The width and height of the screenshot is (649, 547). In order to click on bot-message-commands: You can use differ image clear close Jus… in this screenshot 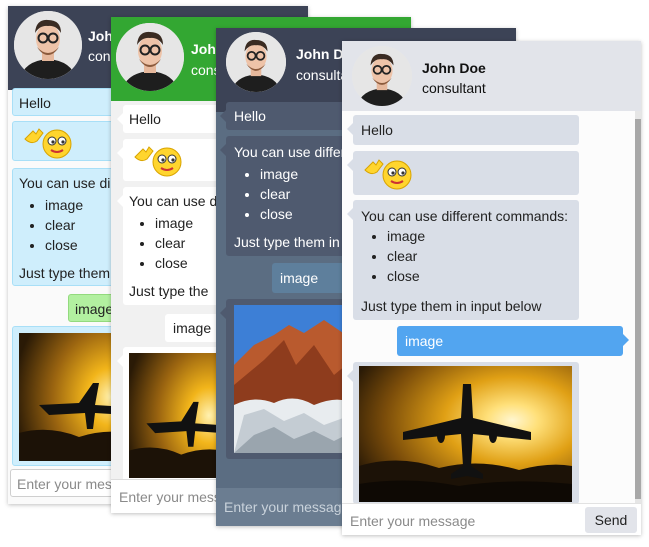, I will do `click(283, 196)`.